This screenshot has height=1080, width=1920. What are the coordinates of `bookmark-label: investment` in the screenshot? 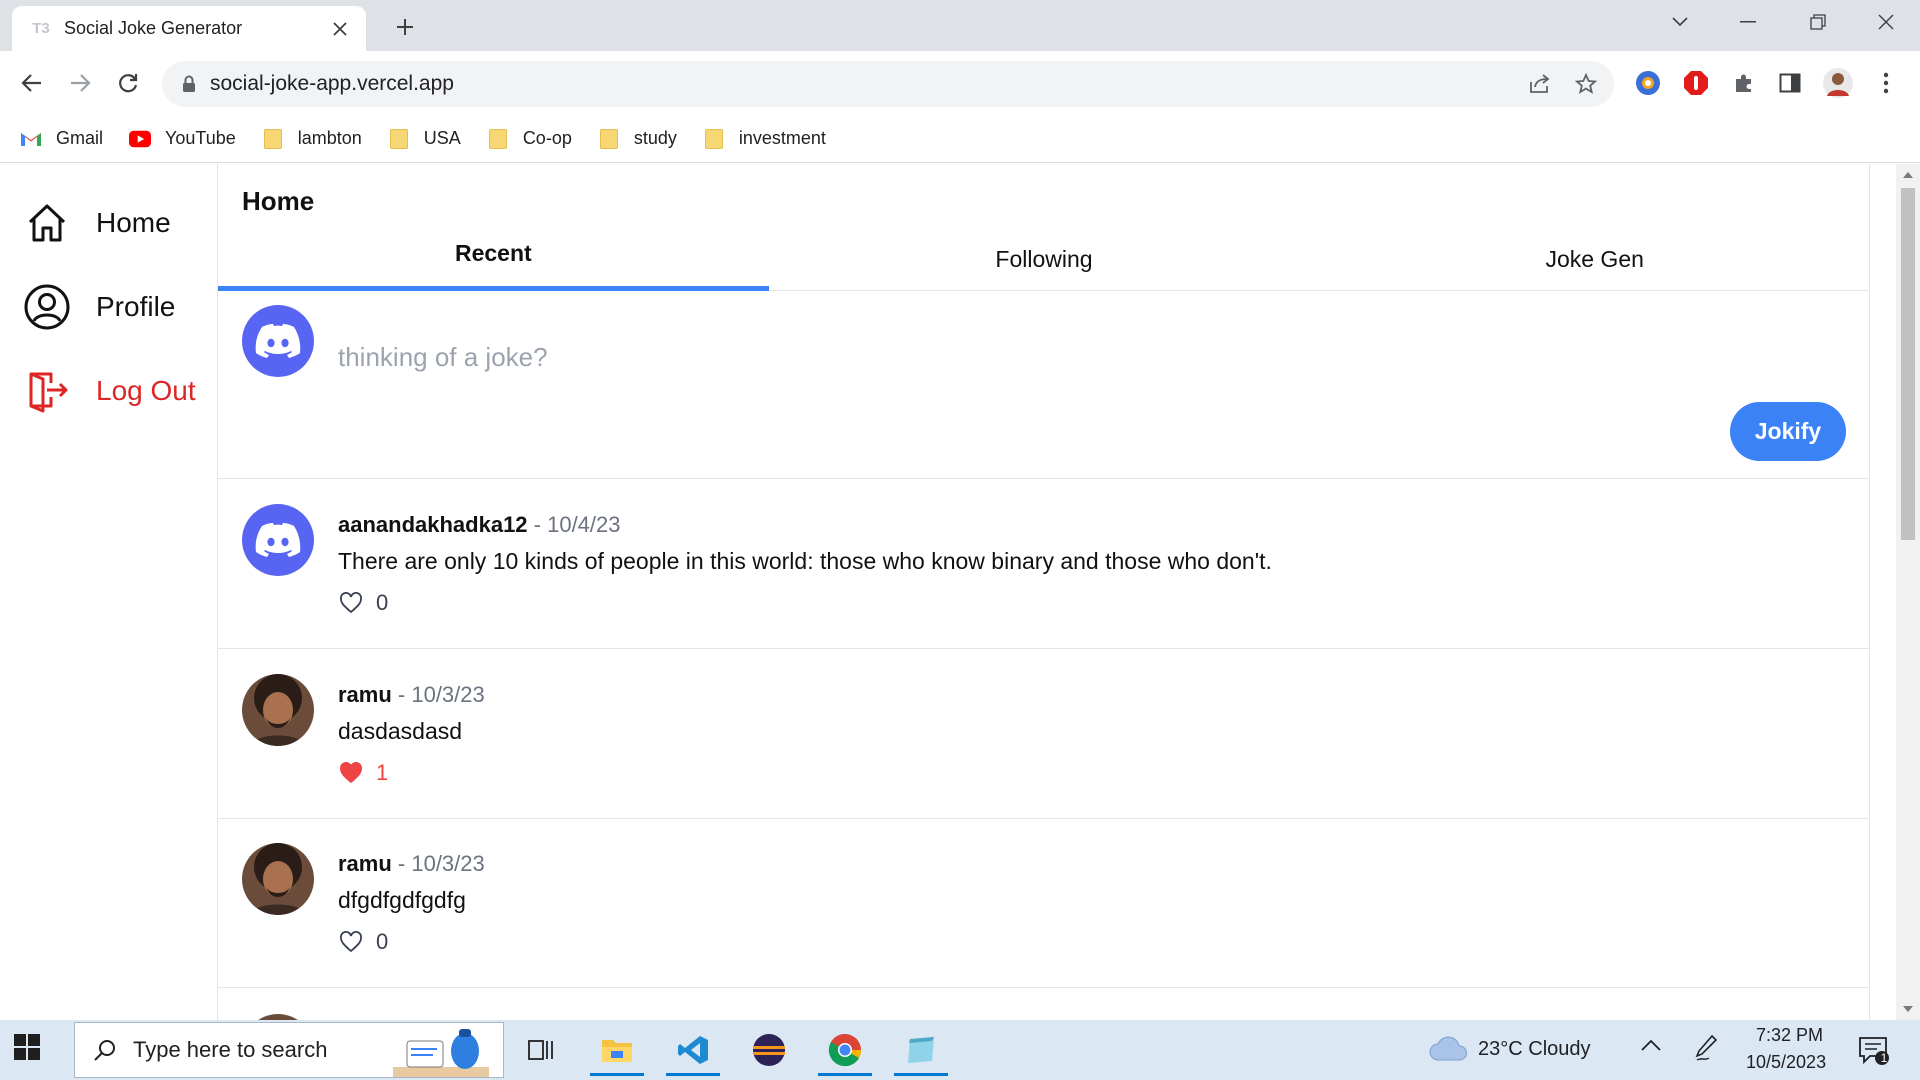 It's located at (782, 138).